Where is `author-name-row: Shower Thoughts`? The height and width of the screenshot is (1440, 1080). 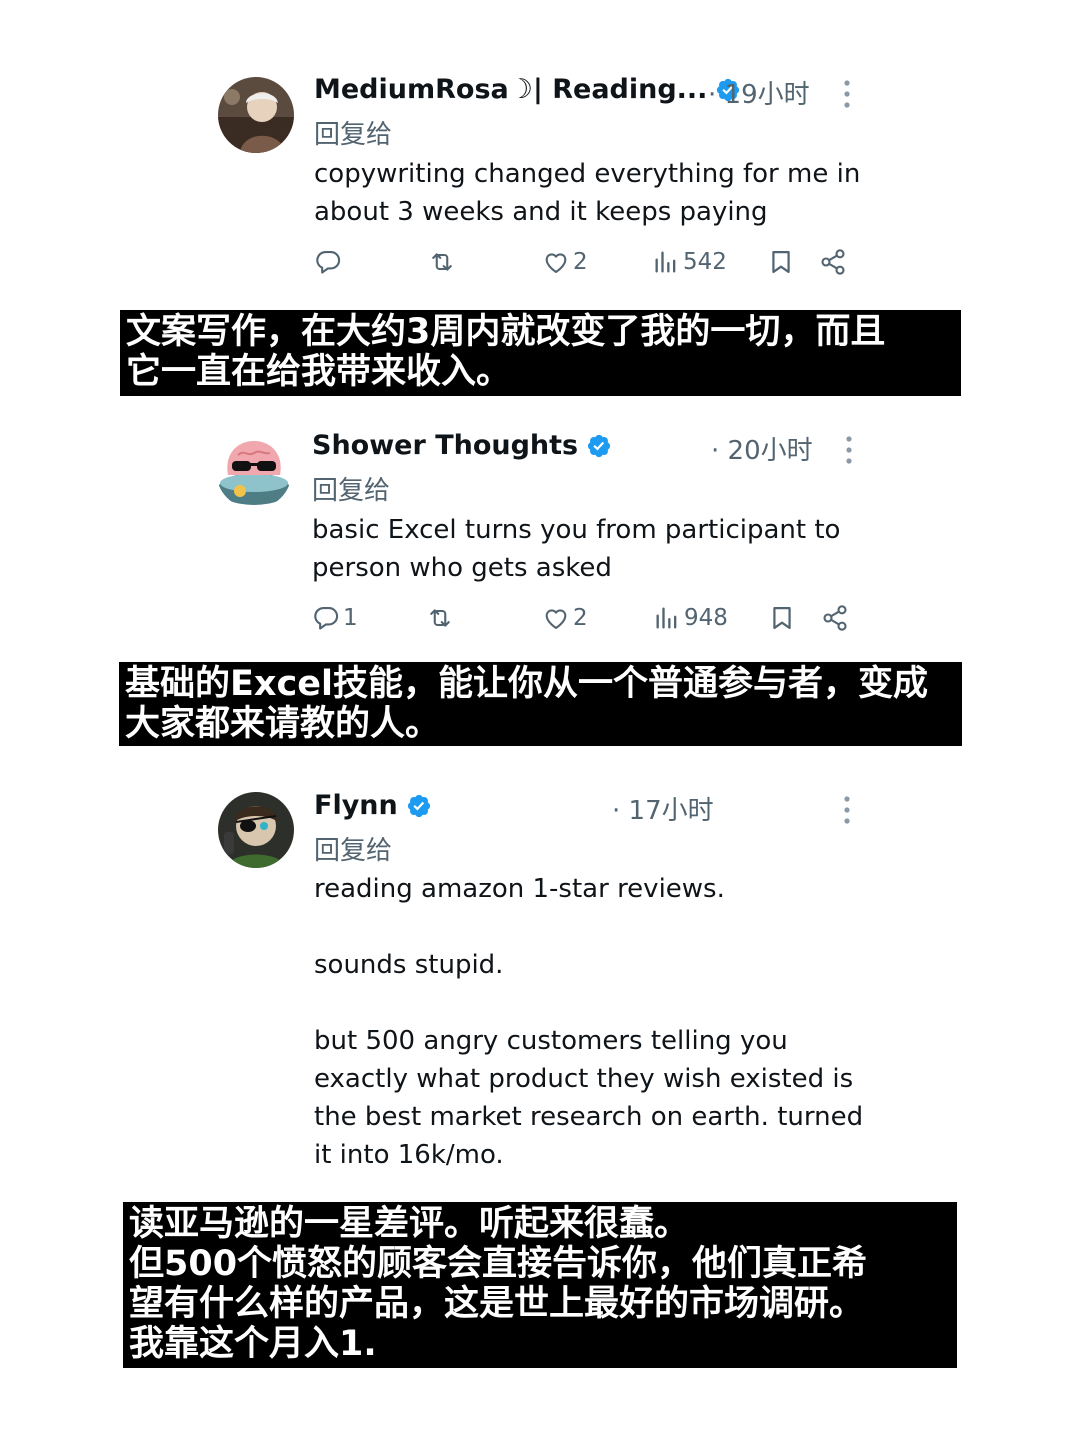
author-name-row: Shower Thoughts is located at coordinates (462, 445).